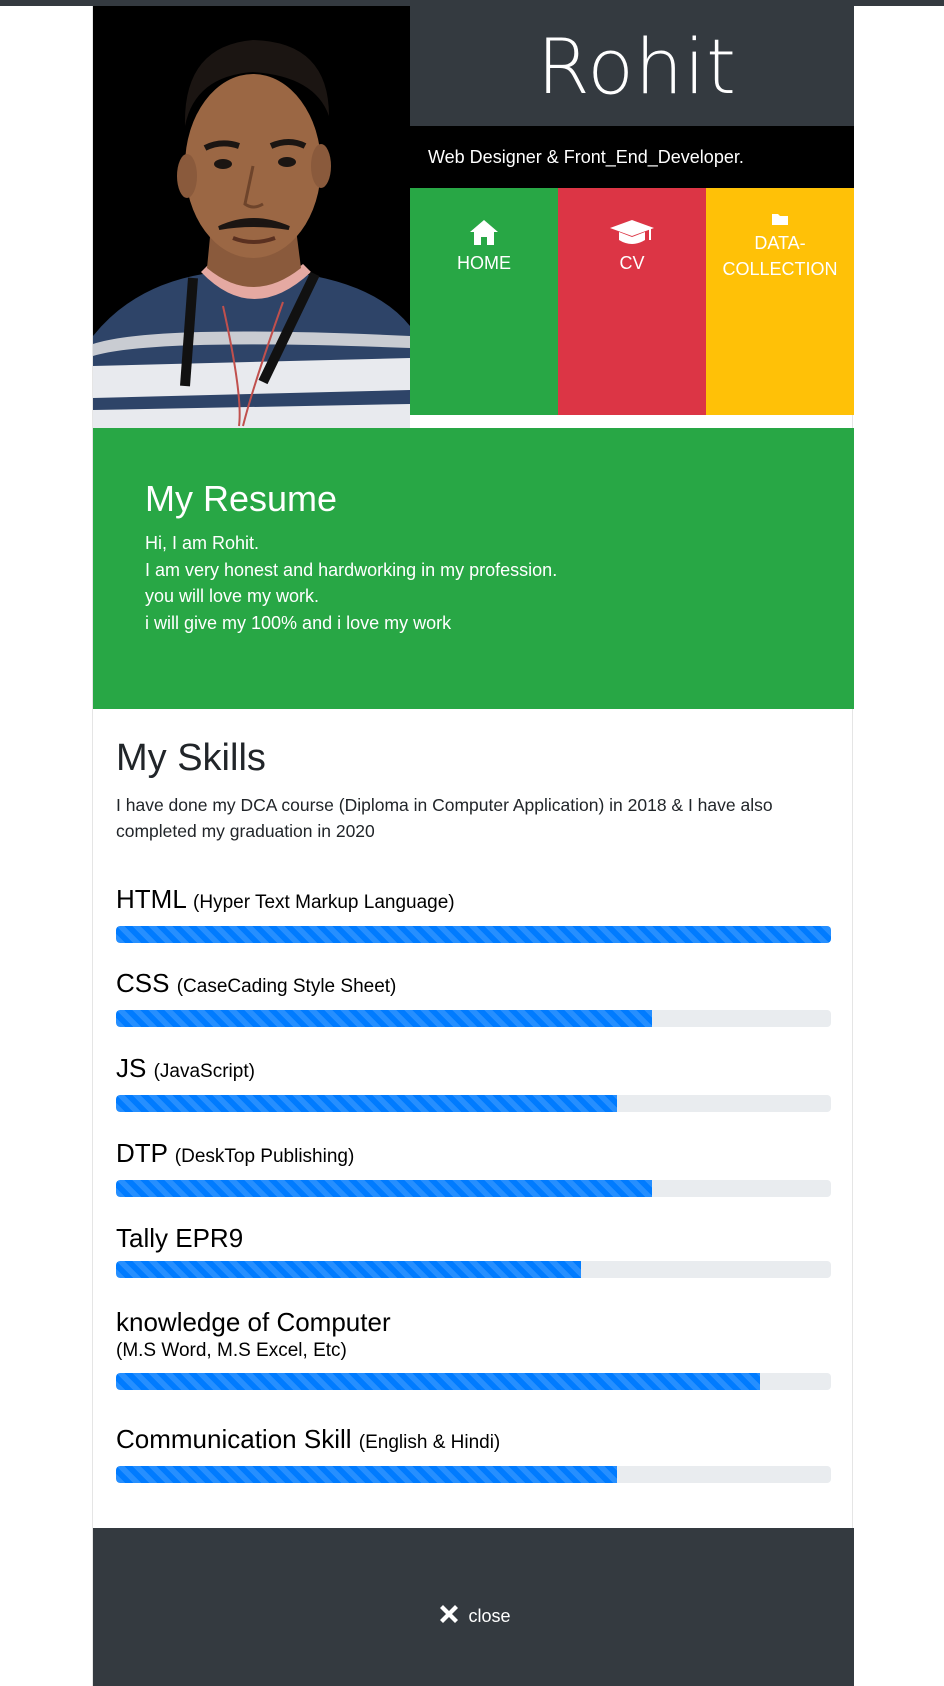 Image resolution: width=944 pixels, height=1686 pixels. Describe the element at coordinates (780, 219) in the screenshot. I see `folder-icon` at that location.